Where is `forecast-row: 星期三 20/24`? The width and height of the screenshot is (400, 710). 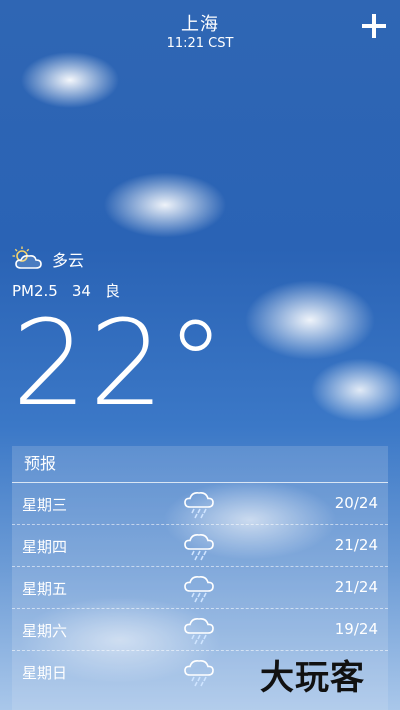
forecast-row: 星期三 20/24 is located at coordinates (200, 504).